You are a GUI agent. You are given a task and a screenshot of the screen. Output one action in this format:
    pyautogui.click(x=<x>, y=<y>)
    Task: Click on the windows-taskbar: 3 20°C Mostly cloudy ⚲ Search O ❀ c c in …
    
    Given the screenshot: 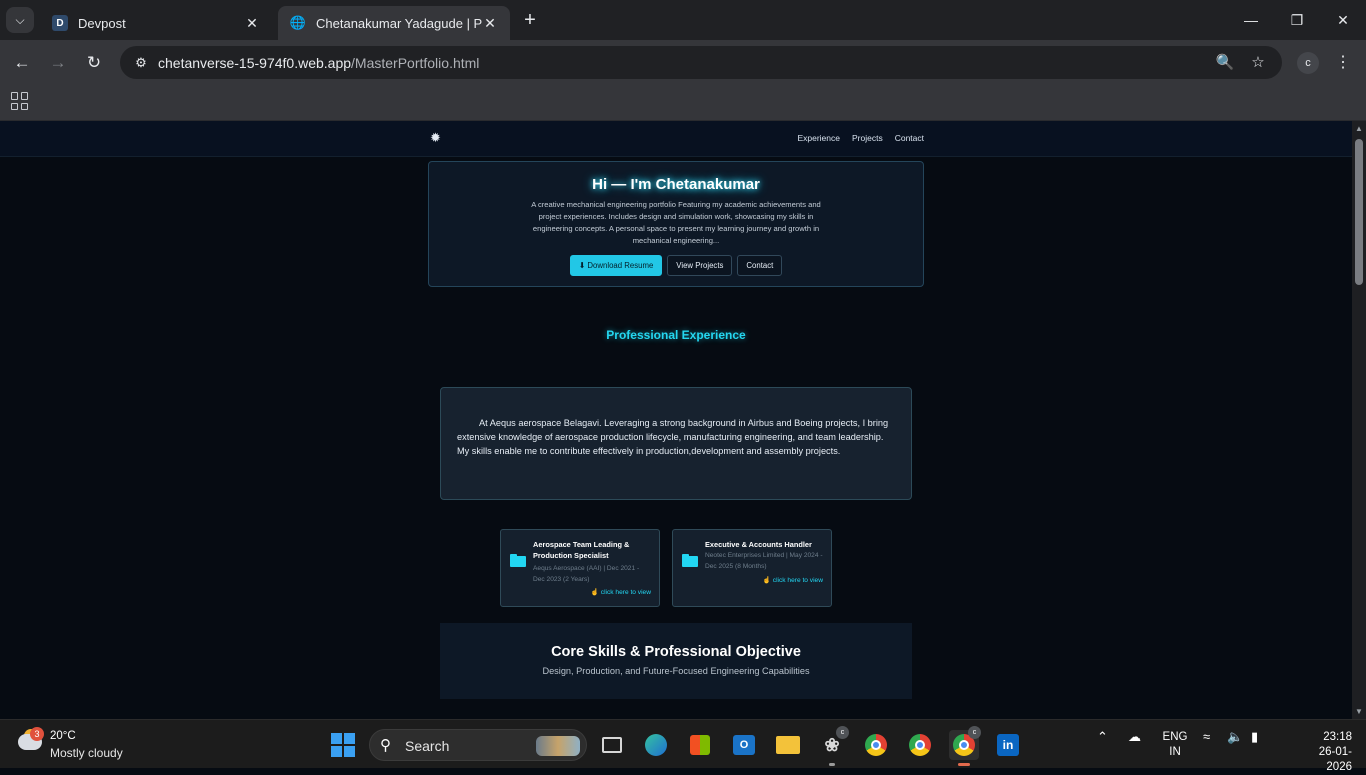 What is the action you would take?
    pyautogui.click(x=683, y=746)
    